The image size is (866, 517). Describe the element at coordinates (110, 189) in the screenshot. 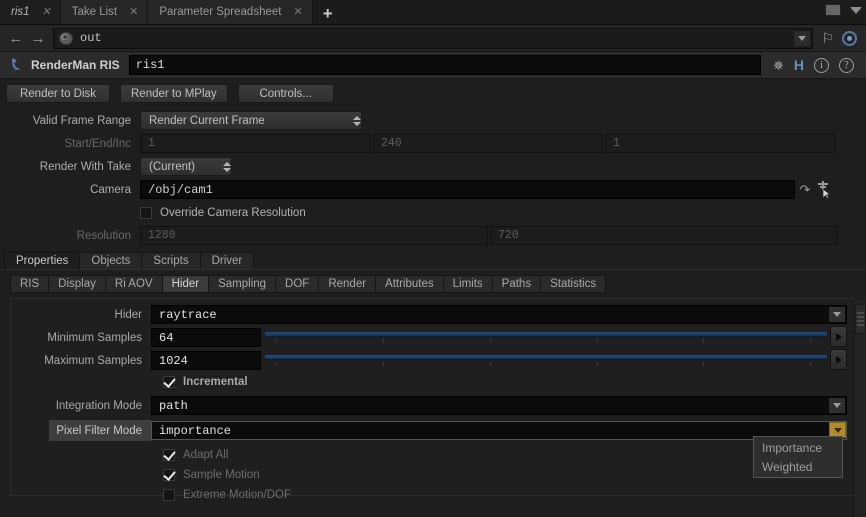

I see `camera-label: Camera` at that location.